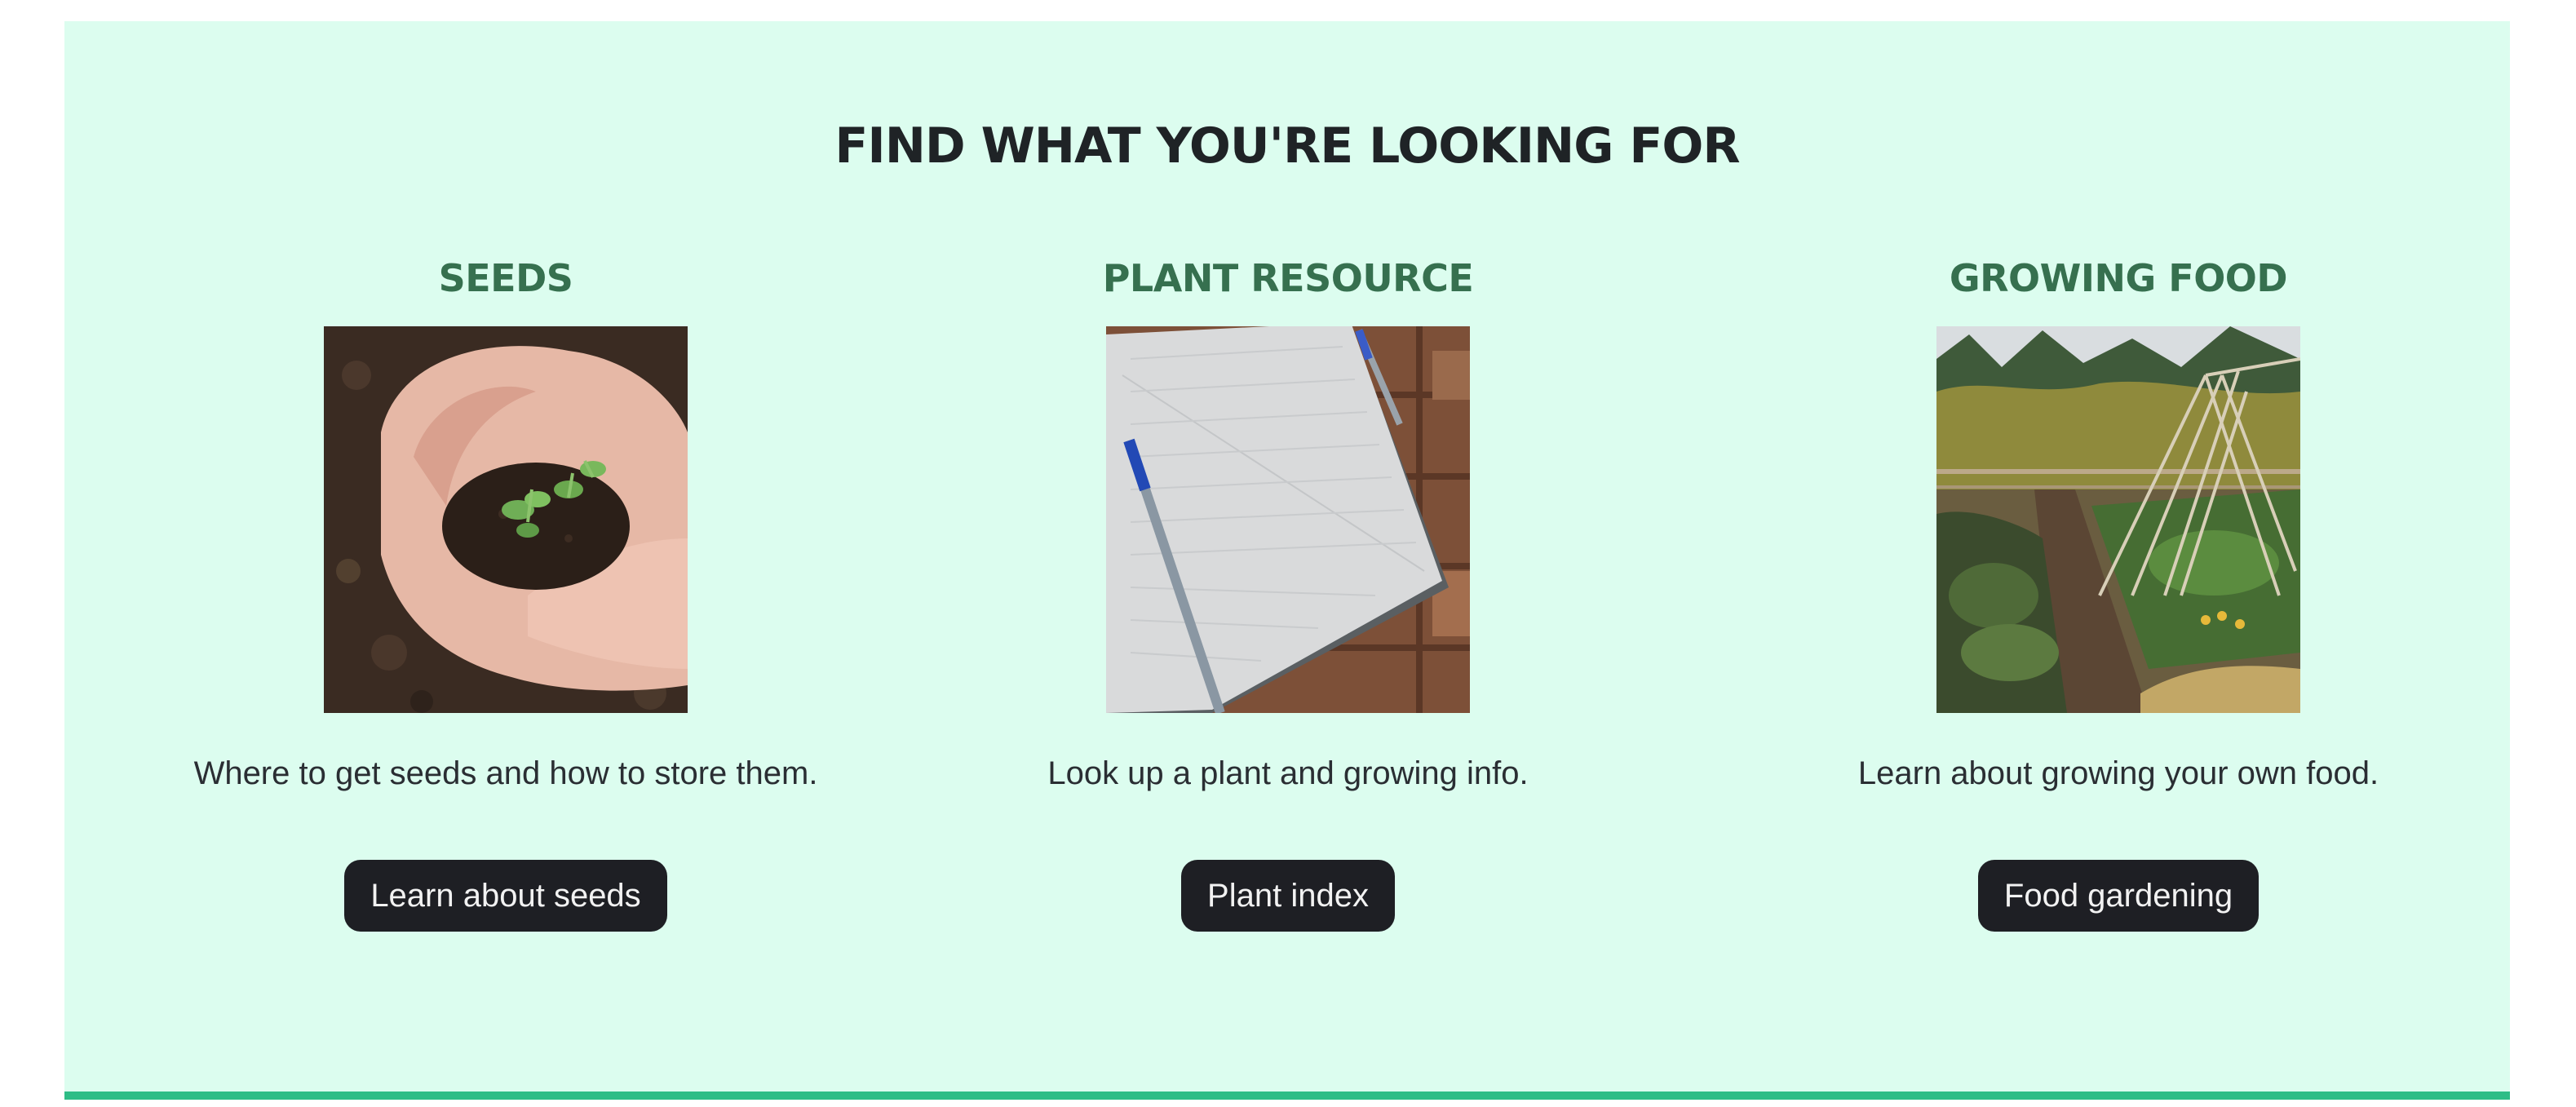 This screenshot has width=2576, height=1107. Describe the element at coordinates (2118, 278) in the screenshot. I see `card-heading: GROWING FOOD` at that location.